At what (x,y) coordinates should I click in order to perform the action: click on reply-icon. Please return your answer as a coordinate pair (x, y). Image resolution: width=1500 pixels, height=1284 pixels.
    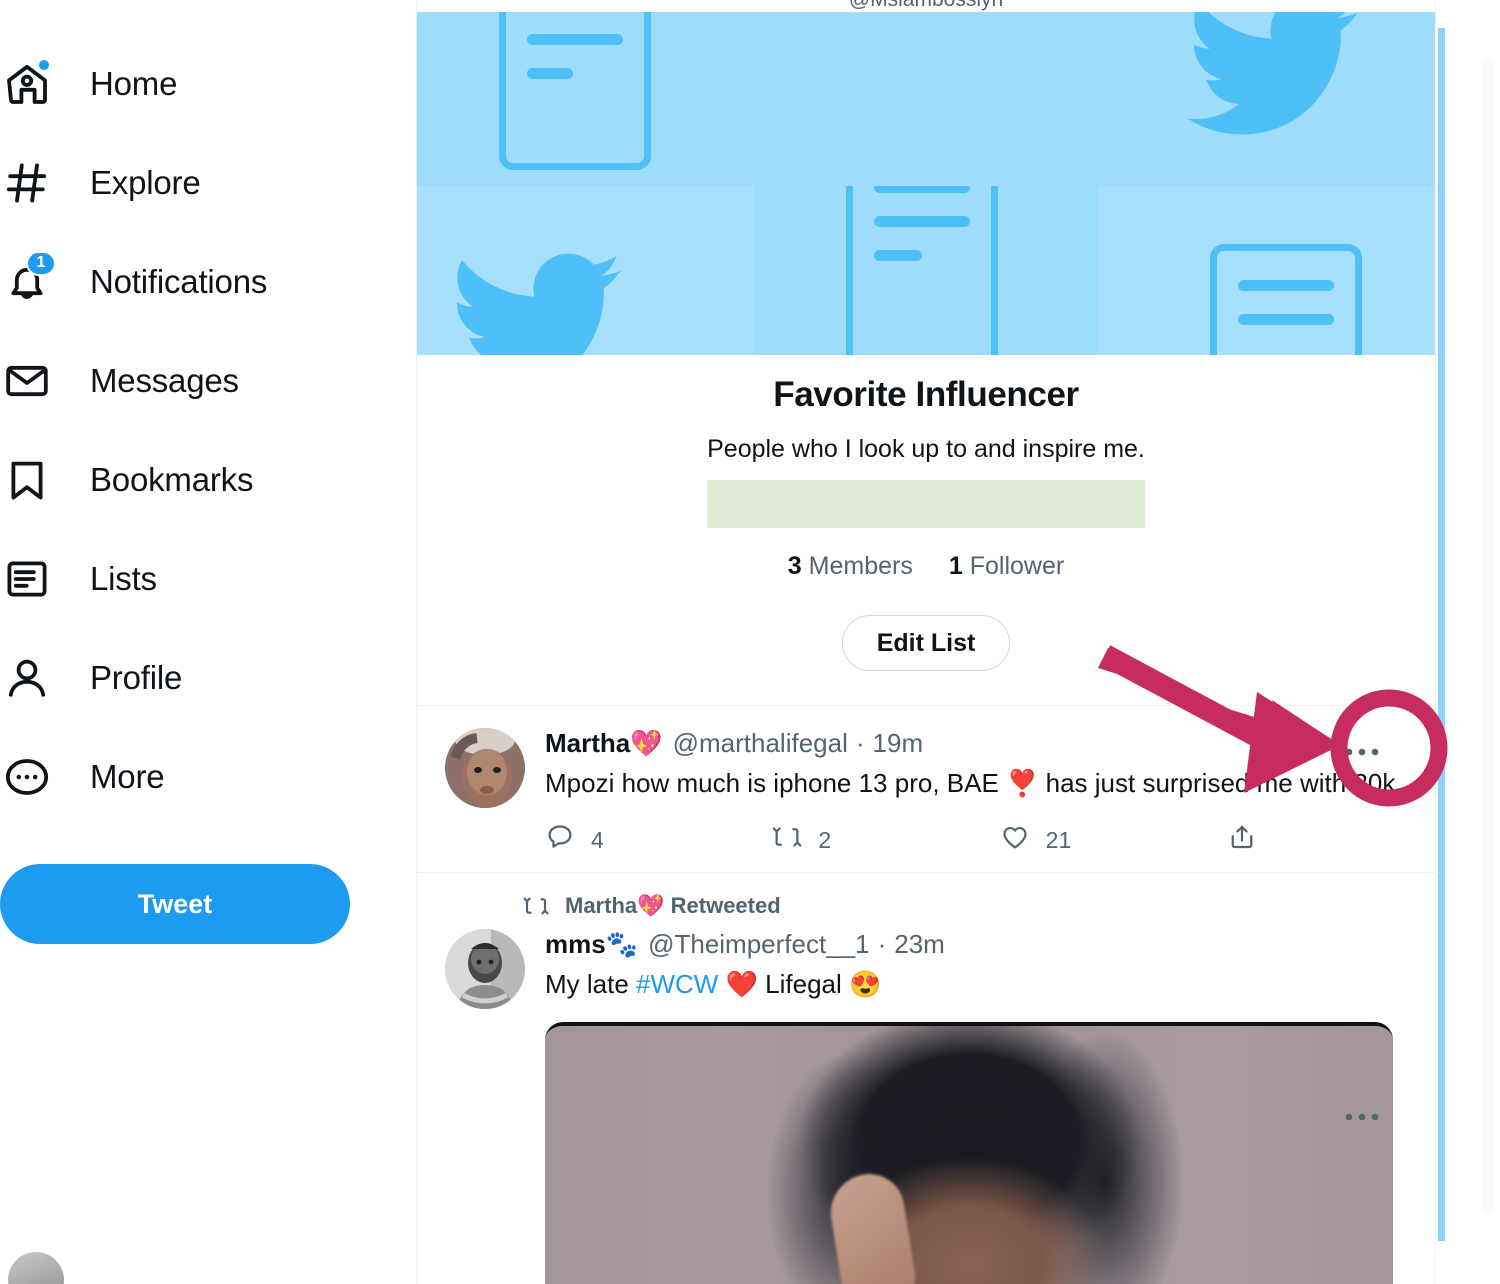
    Looking at the image, I should click on (560, 840).